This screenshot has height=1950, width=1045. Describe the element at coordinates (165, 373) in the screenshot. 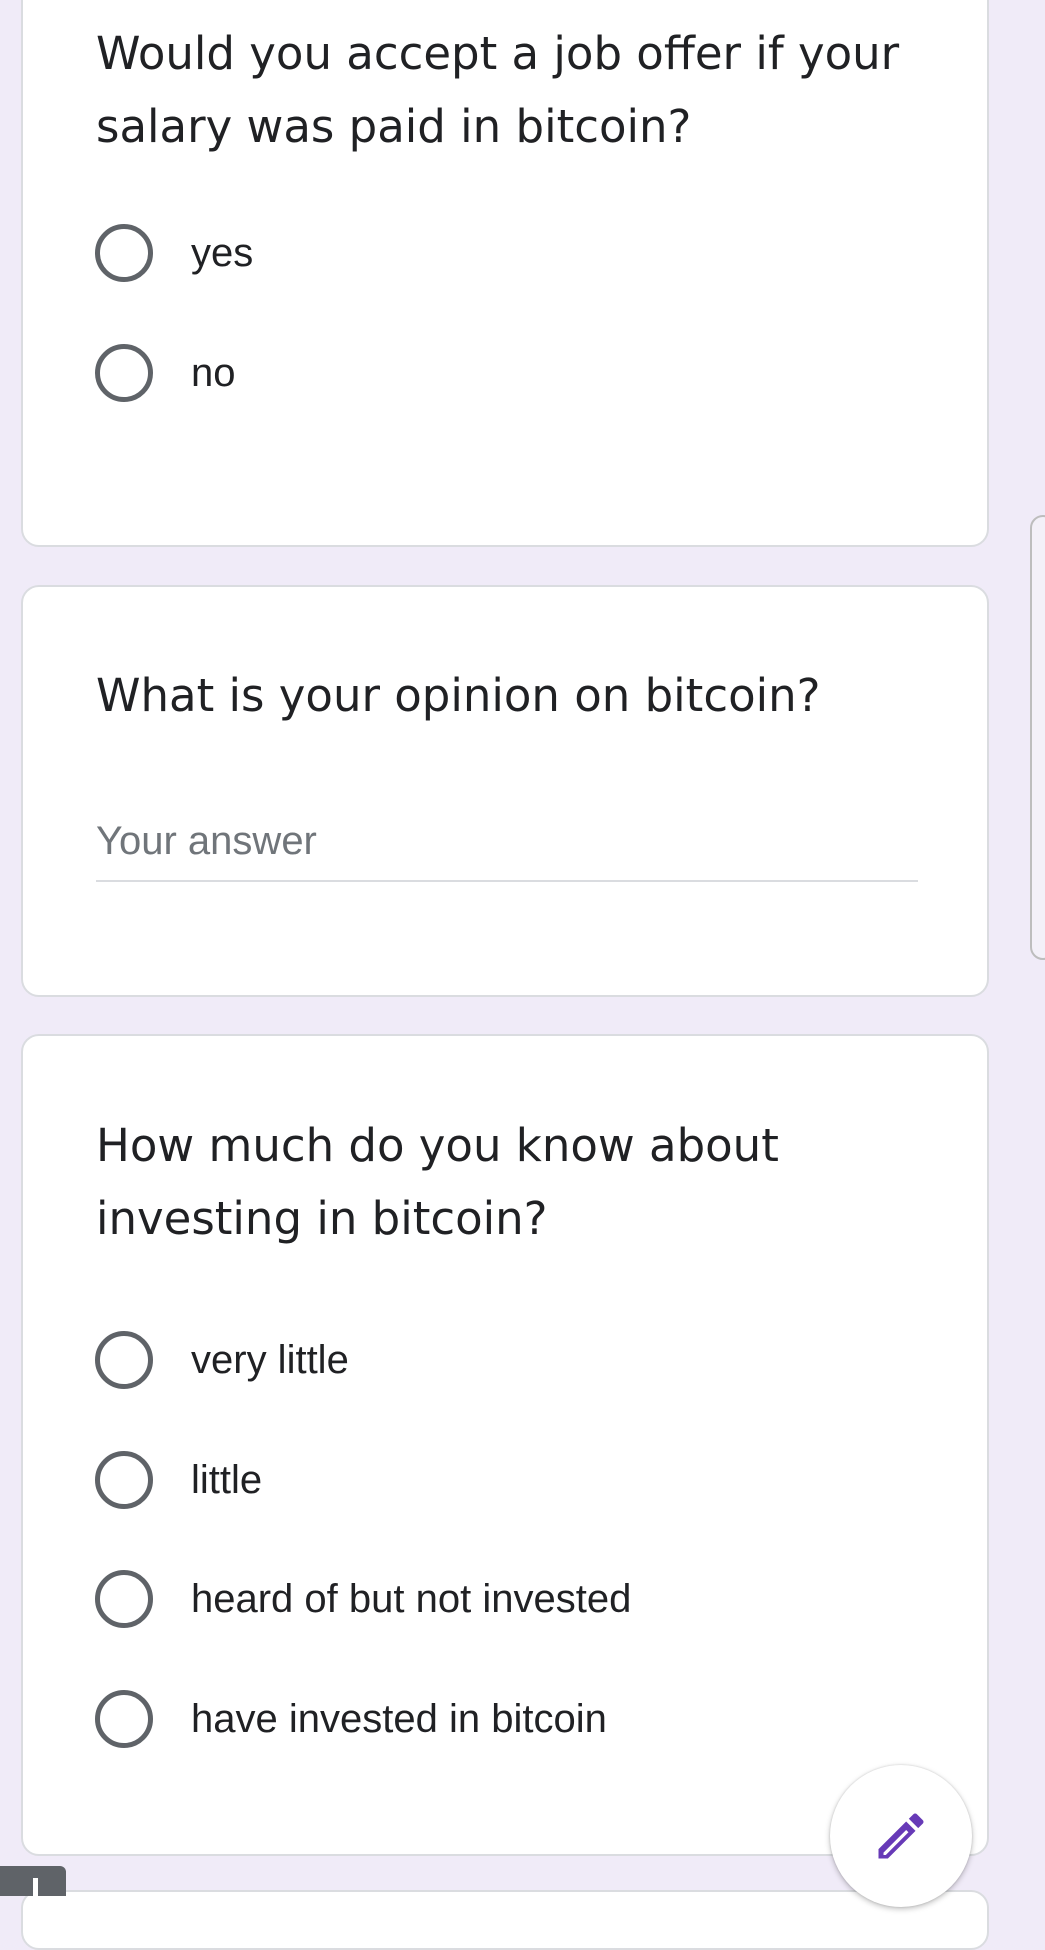

I see `option-no: no` at that location.